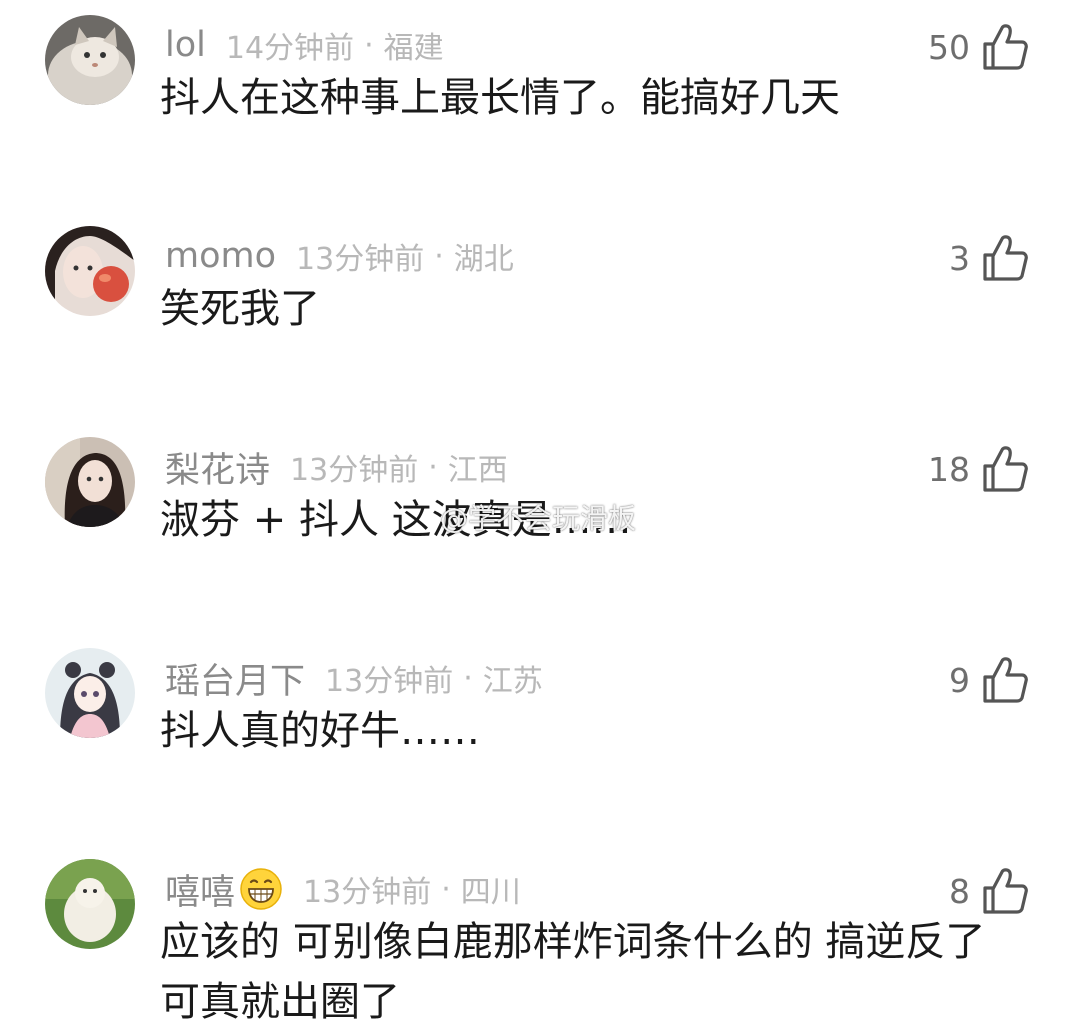 Image resolution: width=1080 pixels, height=1032 pixels. I want to click on username: 瑶台月下, so click(235, 678).